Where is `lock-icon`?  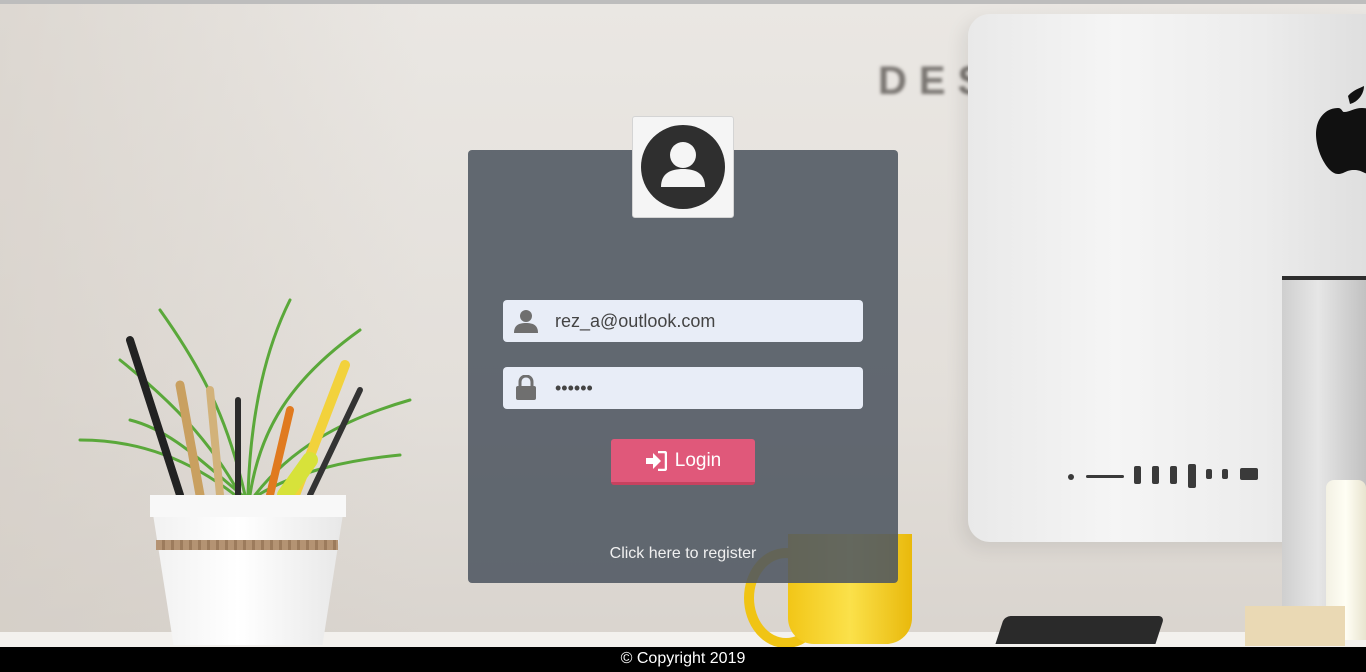 lock-icon is located at coordinates (526, 387).